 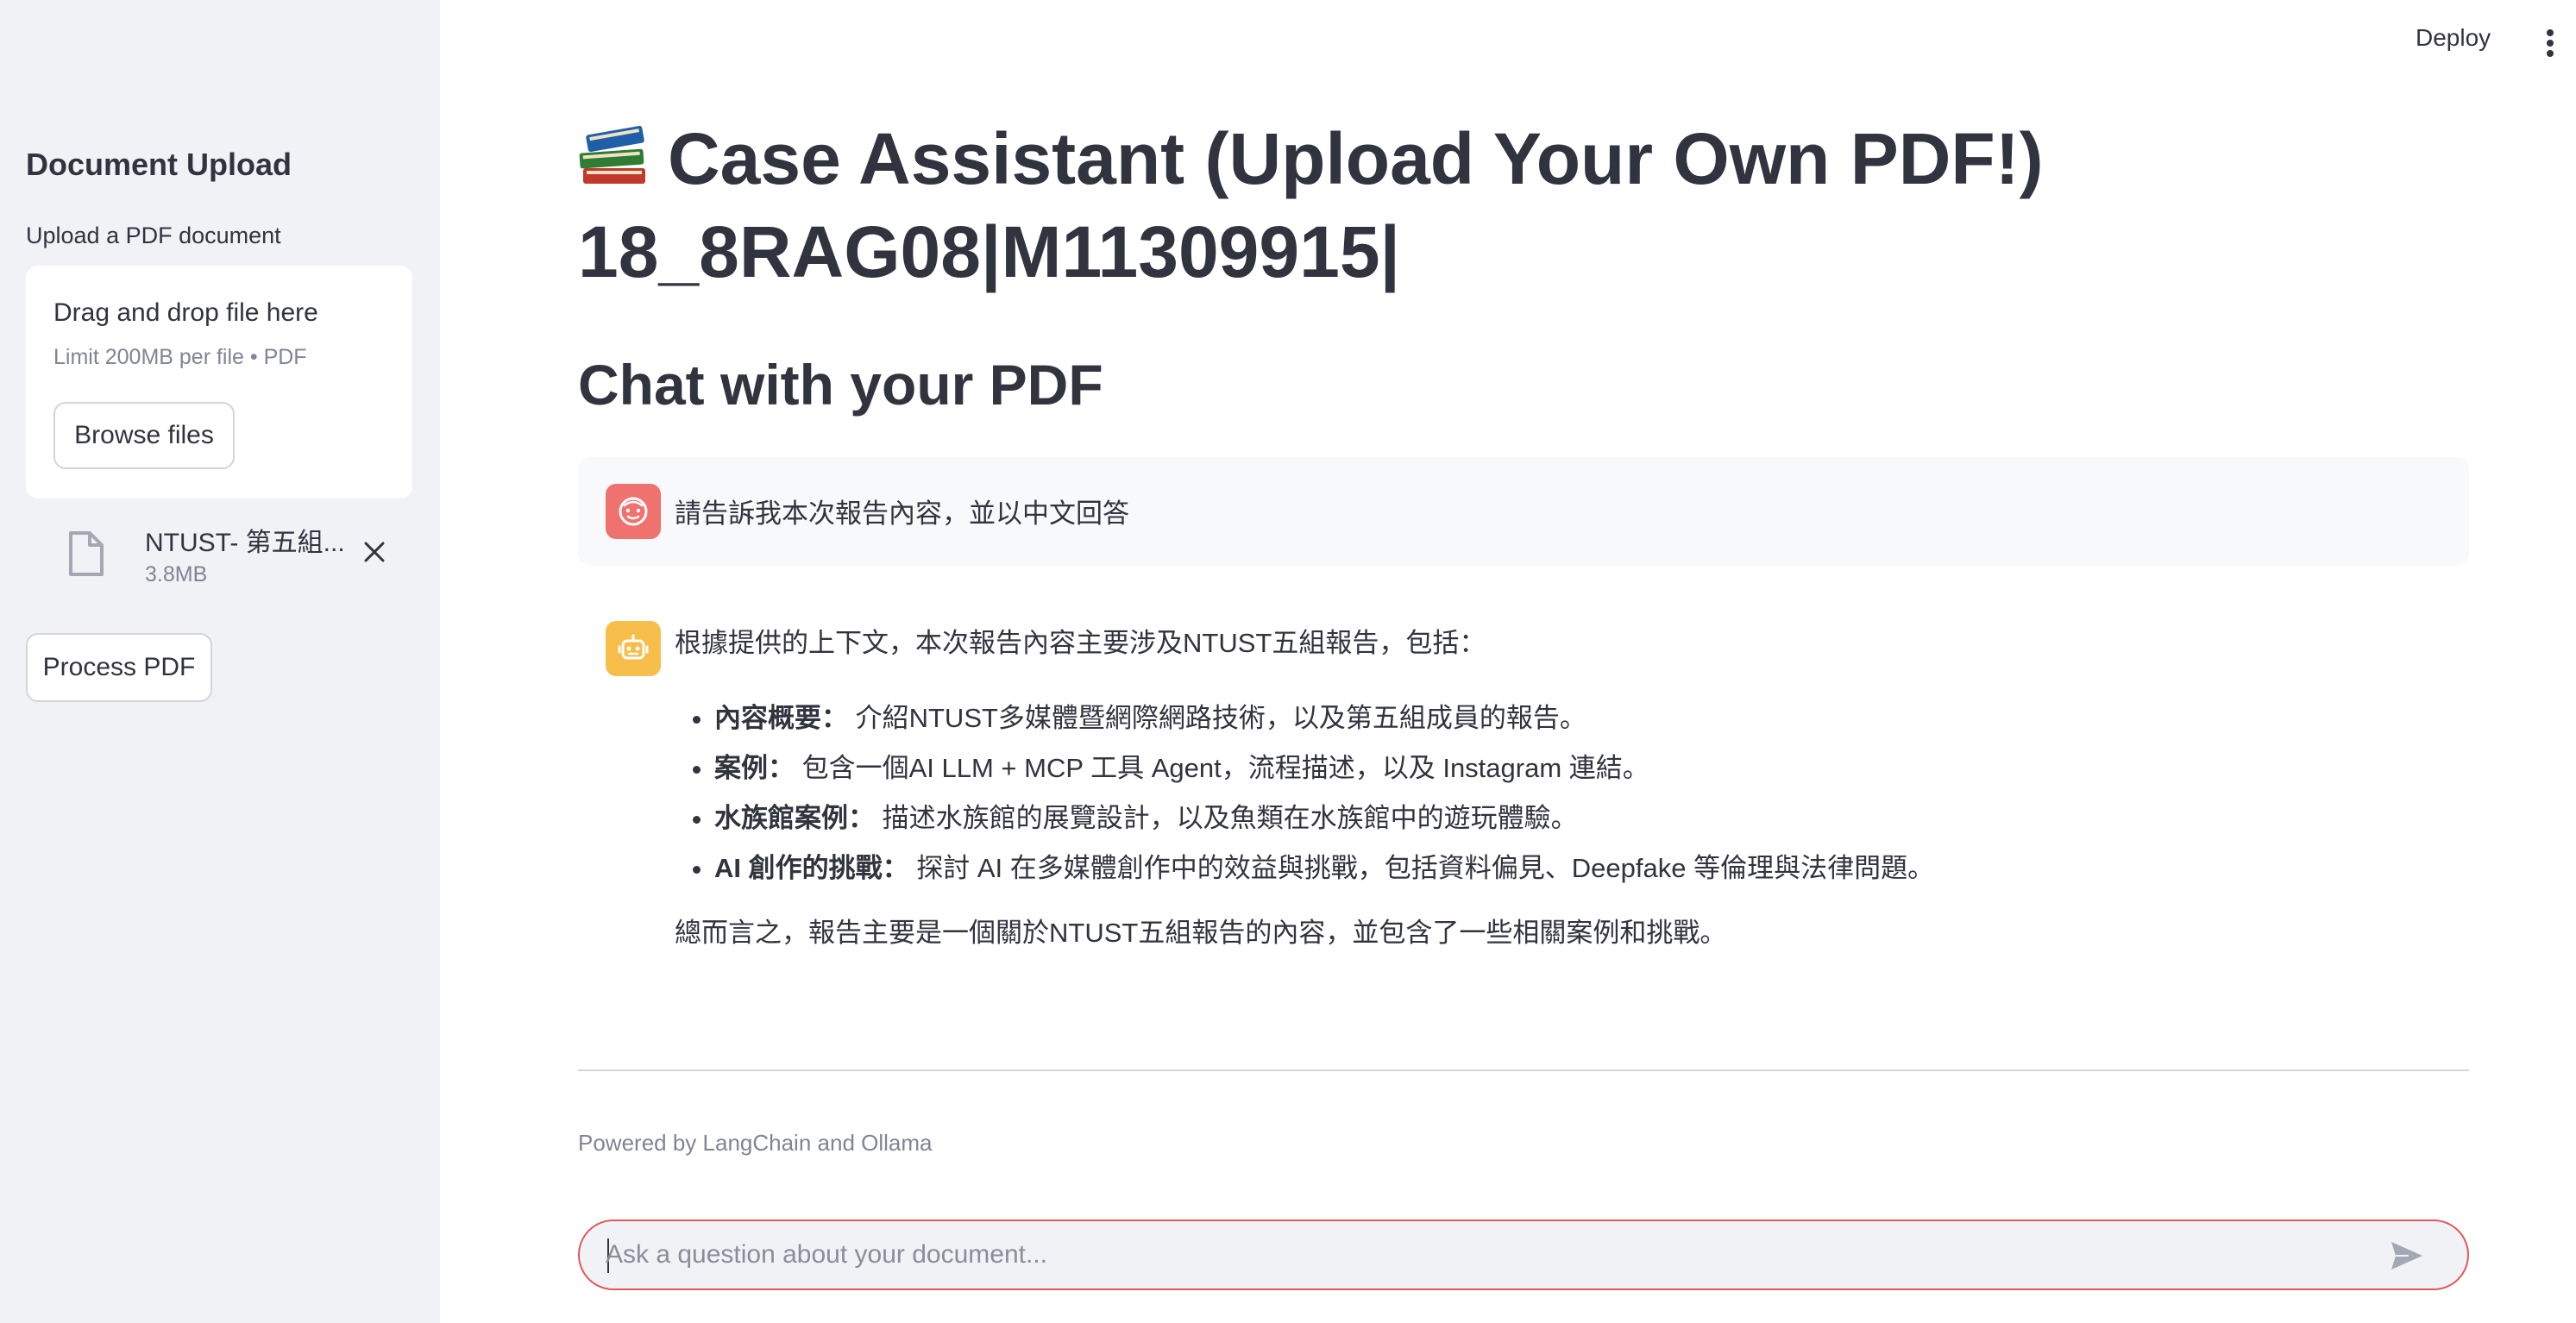 What do you see at coordinates (1356, 158) in the screenshot?
I see `page-title-line1: Case Assistant (Upload Your Own PDF!)` at bounding box center [1356, 158].